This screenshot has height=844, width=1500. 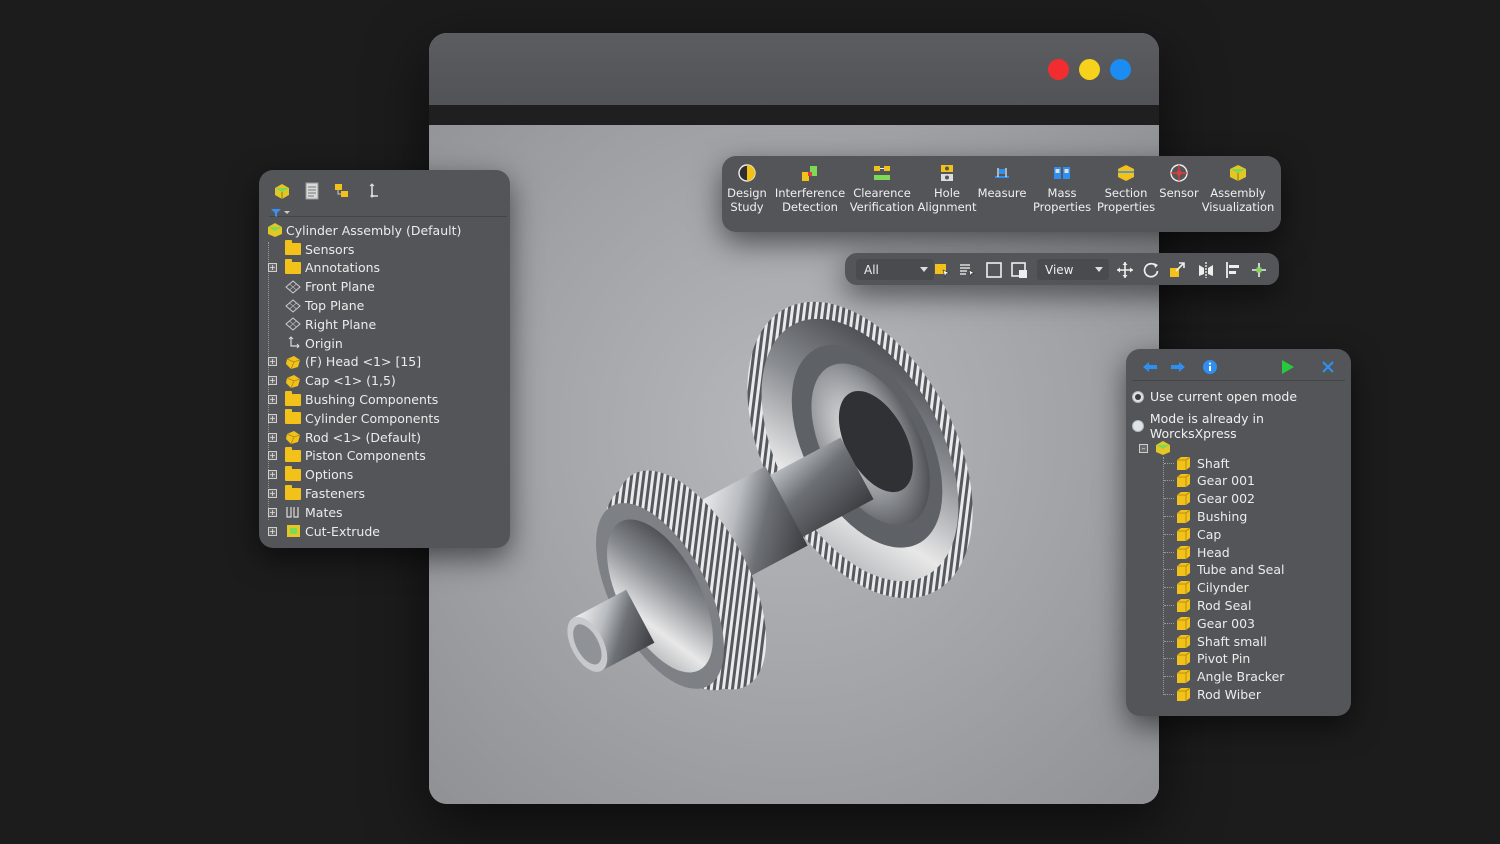 I want to click on design-study-button: Design Study, so click(x=747, y=188).